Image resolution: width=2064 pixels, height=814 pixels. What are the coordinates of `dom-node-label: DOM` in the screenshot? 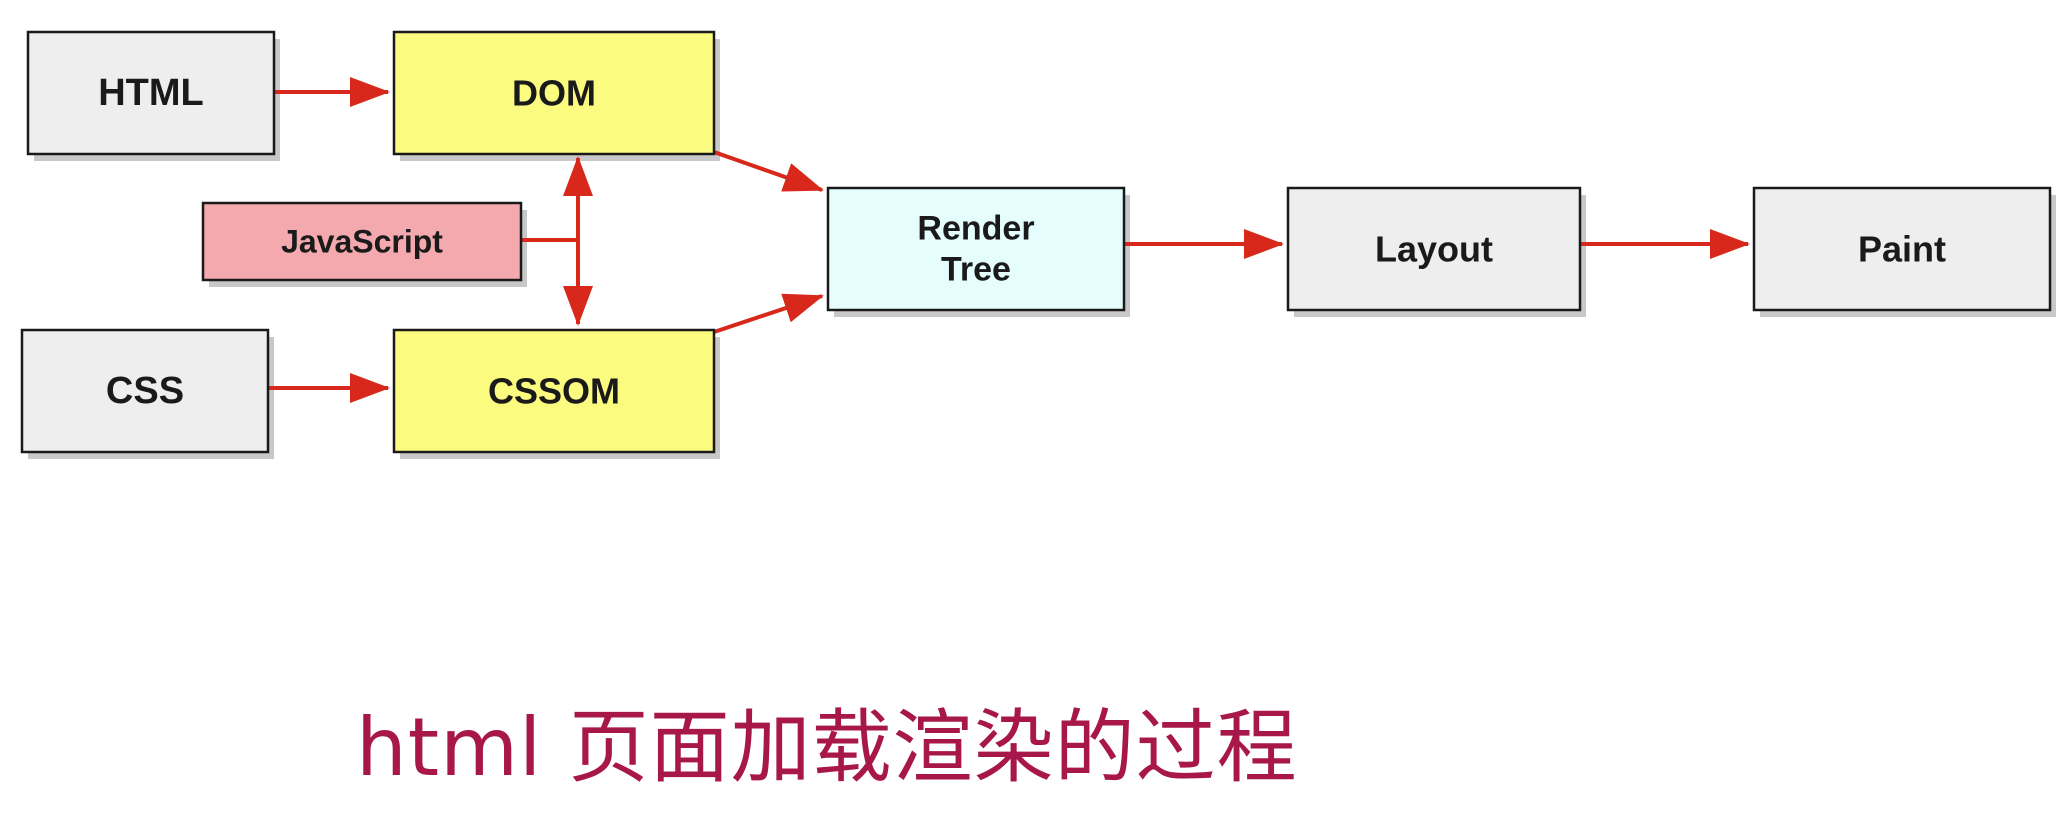 It's located at (554, 93).